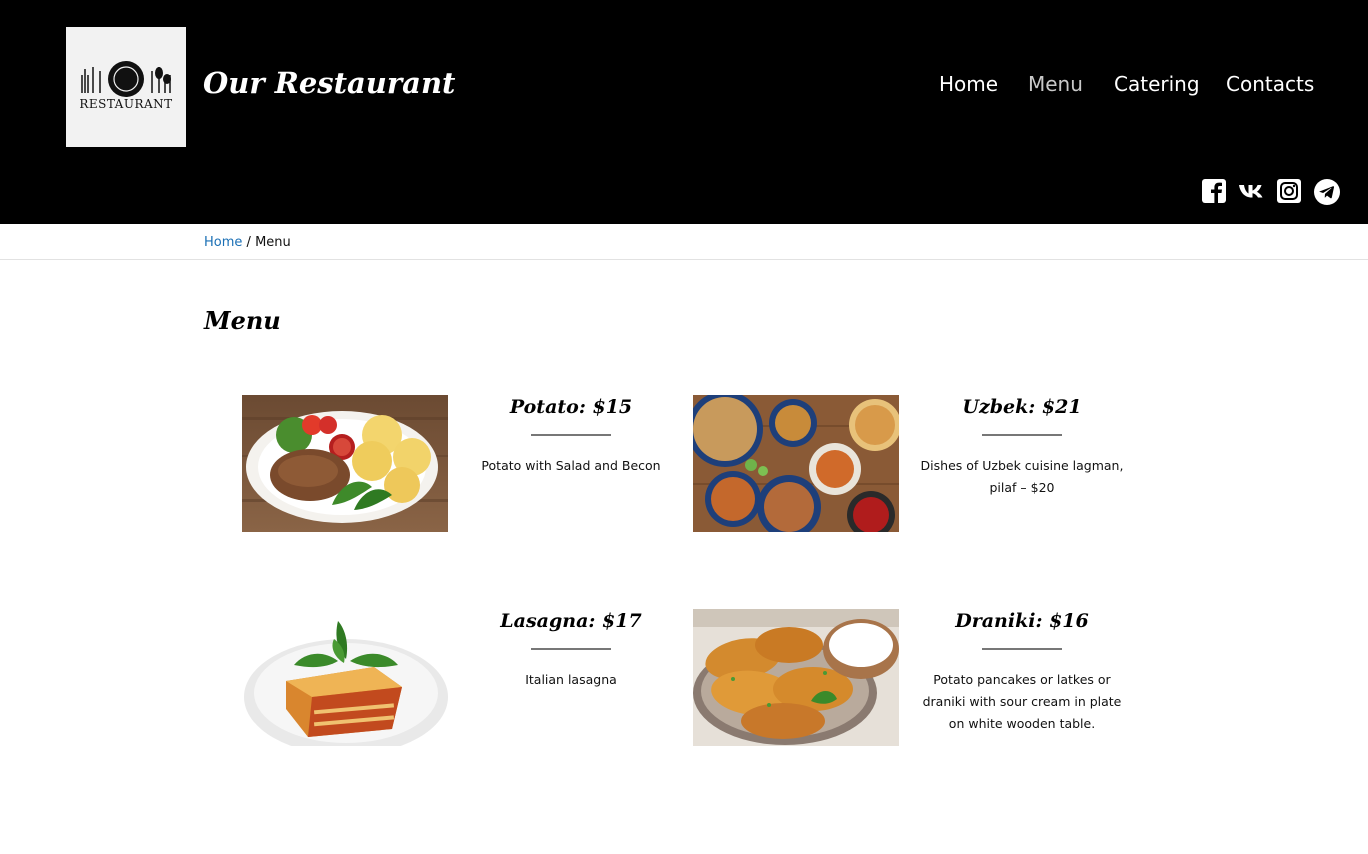  I want to click on uzbek-dishes-photo, so click(796, 463).